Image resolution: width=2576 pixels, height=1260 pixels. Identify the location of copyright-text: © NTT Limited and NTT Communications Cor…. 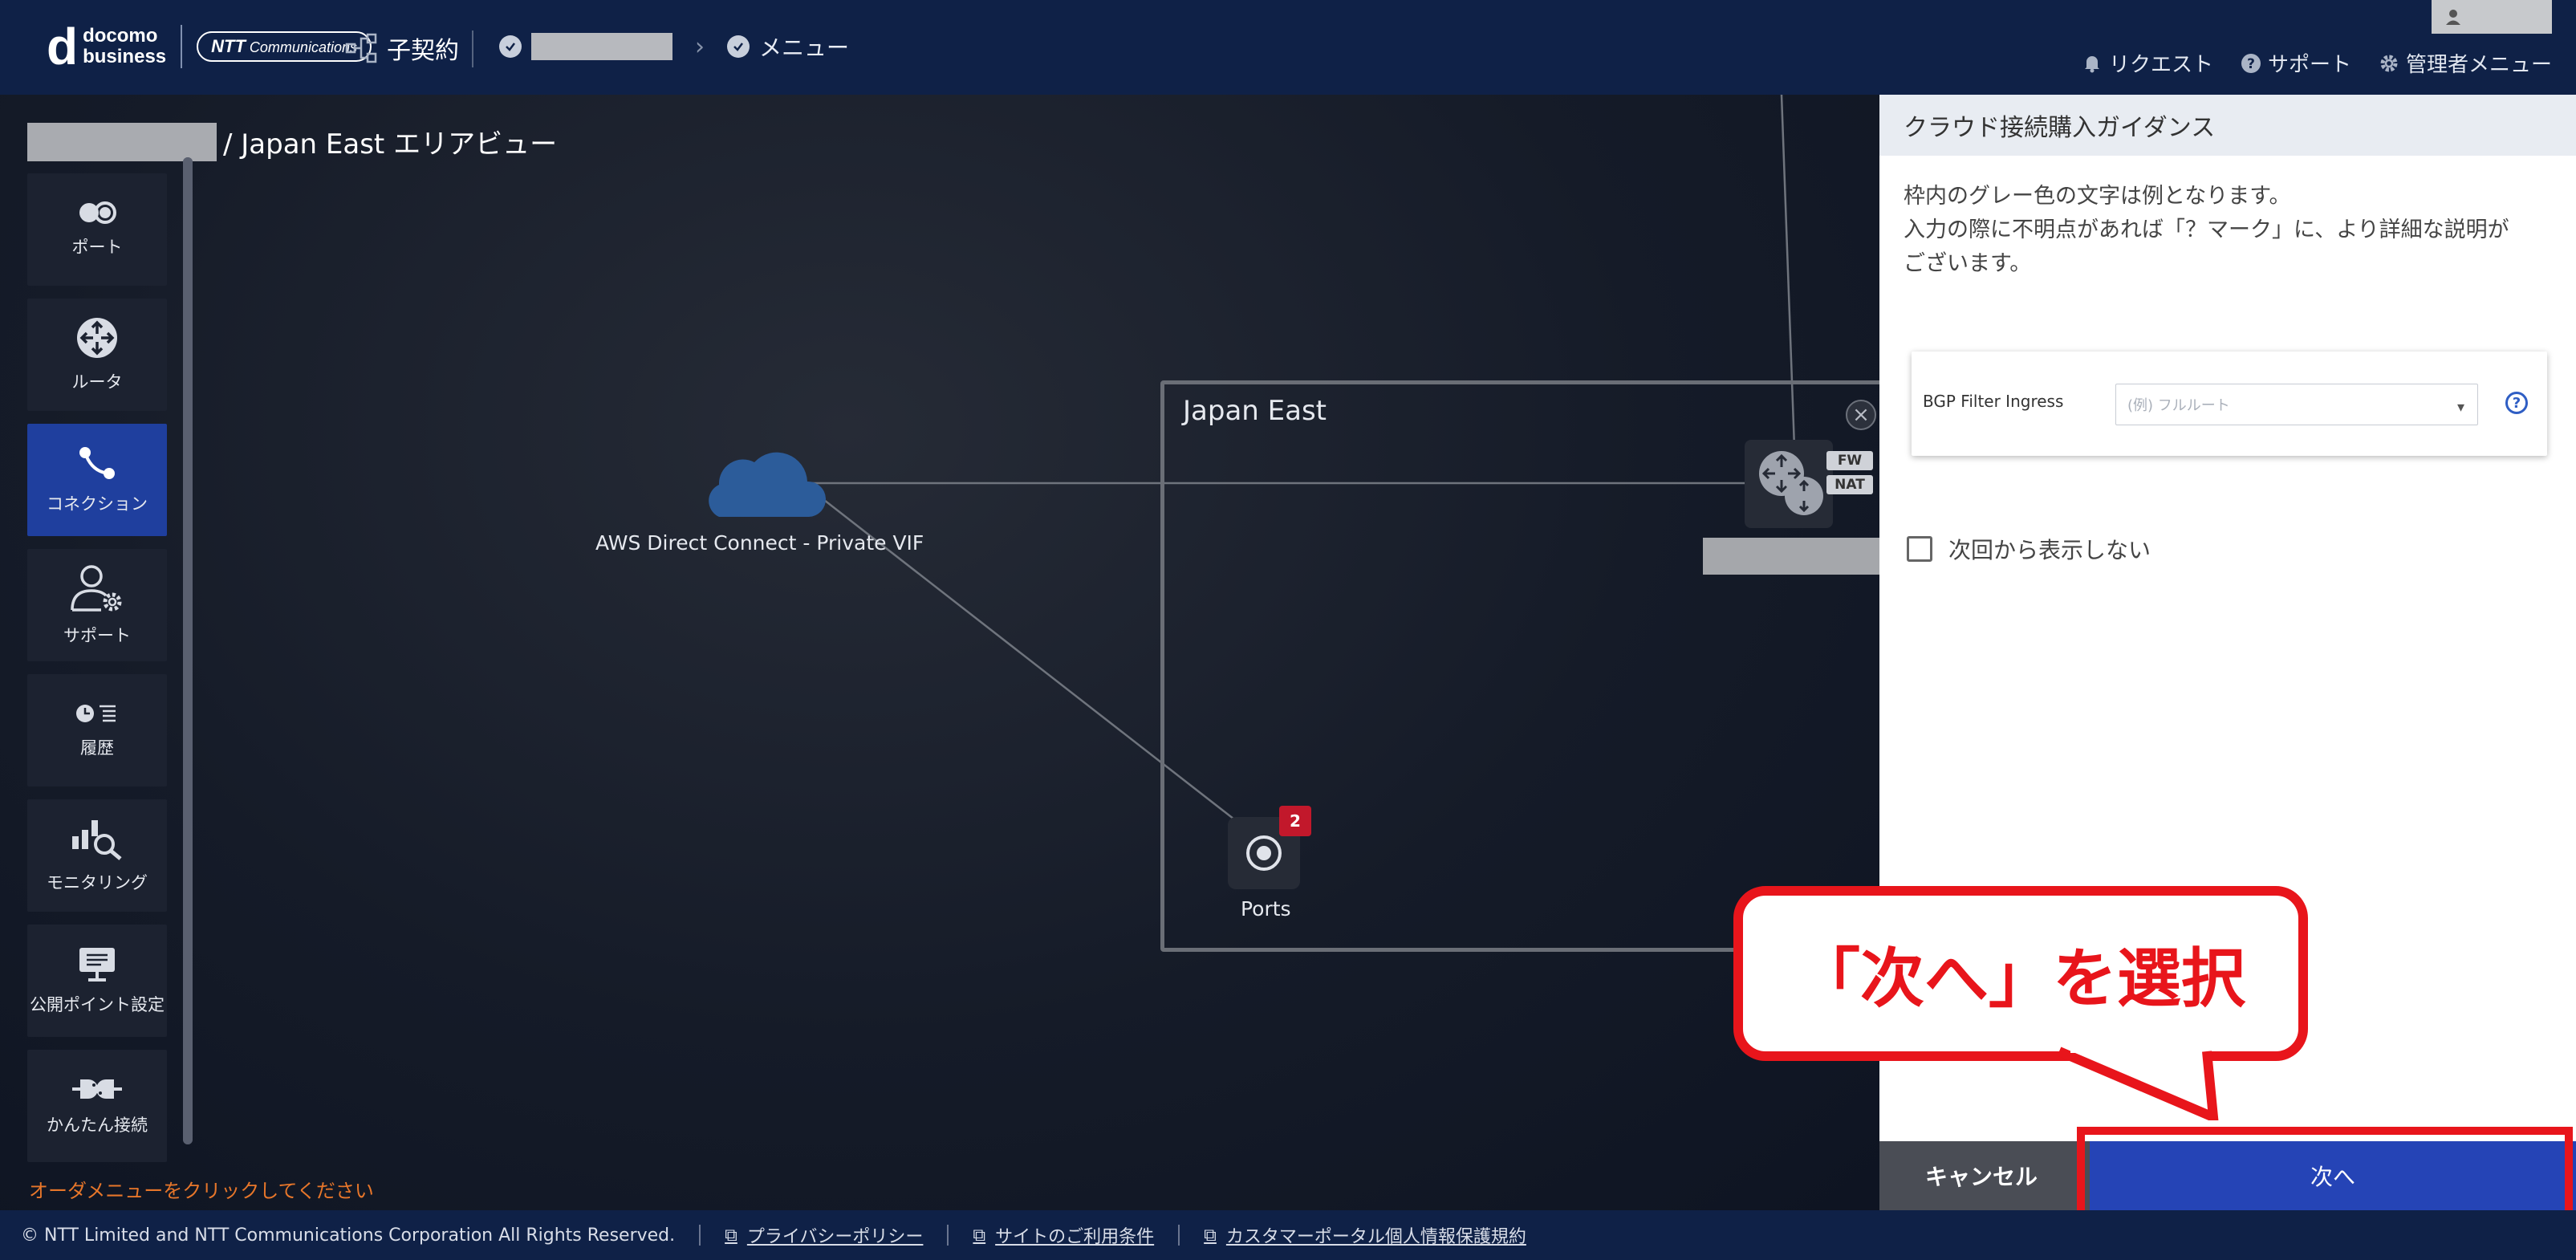
(349, 1235).